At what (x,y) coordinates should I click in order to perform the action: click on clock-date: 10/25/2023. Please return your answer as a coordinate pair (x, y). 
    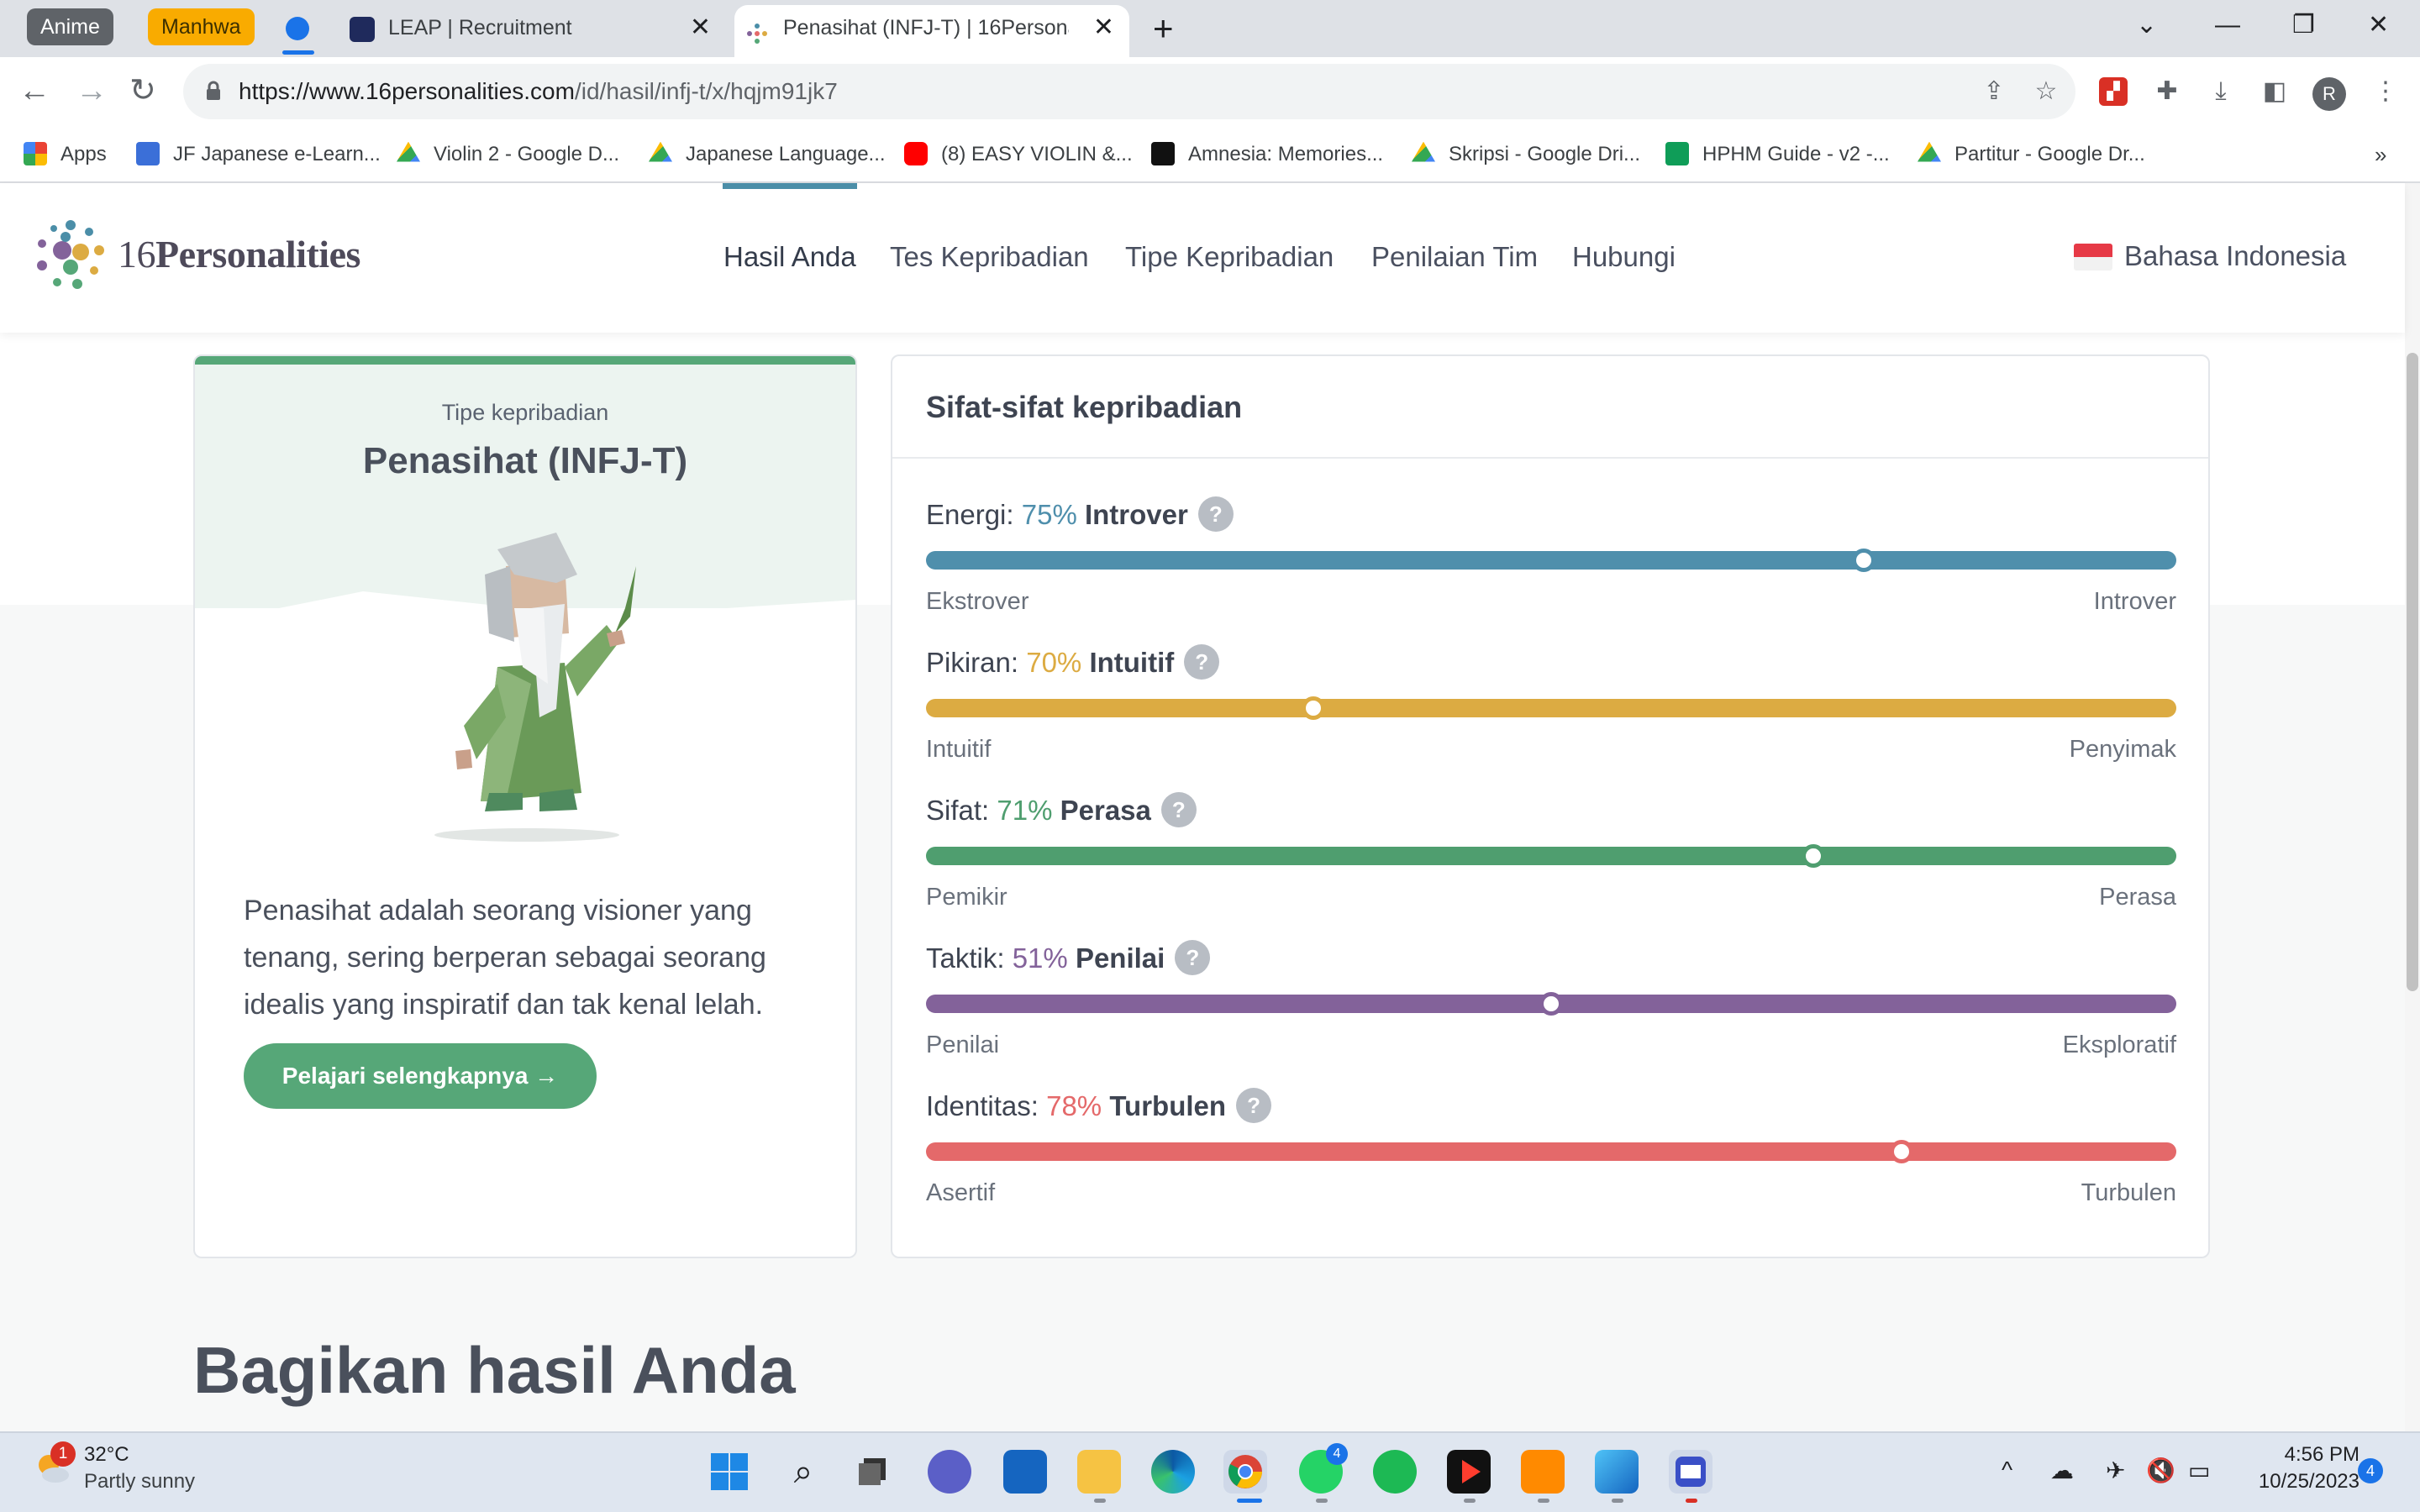
    Looking at the image, I should click on (2297, 1482).